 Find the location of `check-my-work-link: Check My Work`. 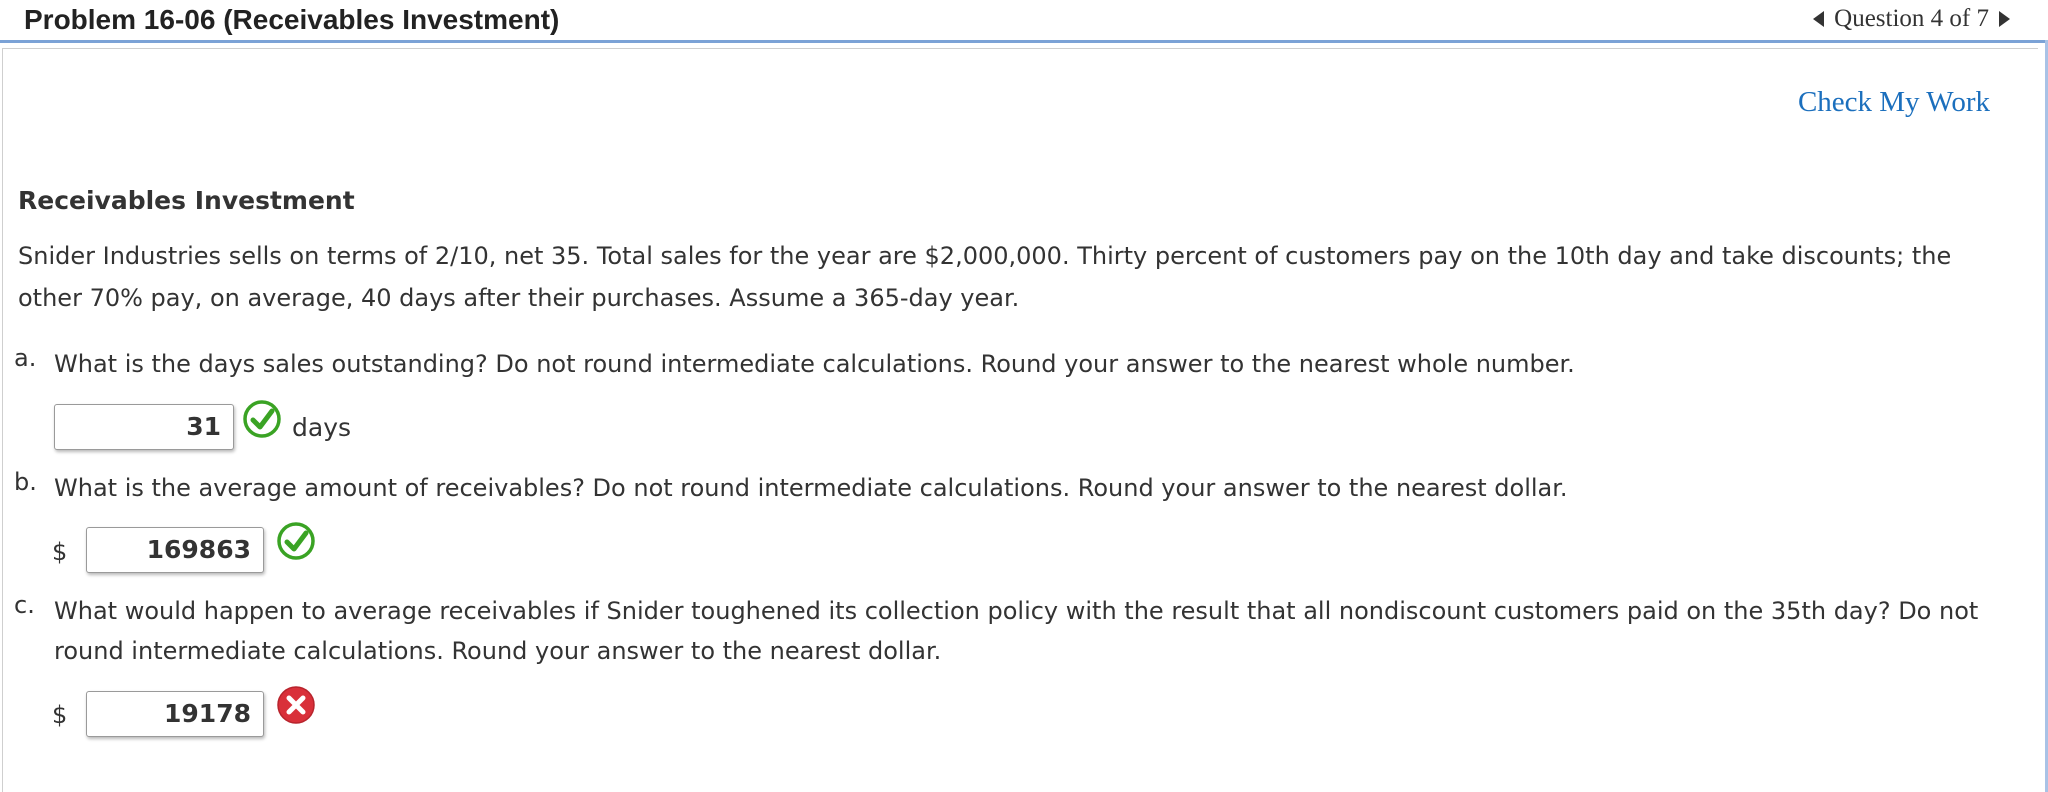

check-my-work-link: Check My Work is located at coordinates (1894, 102).